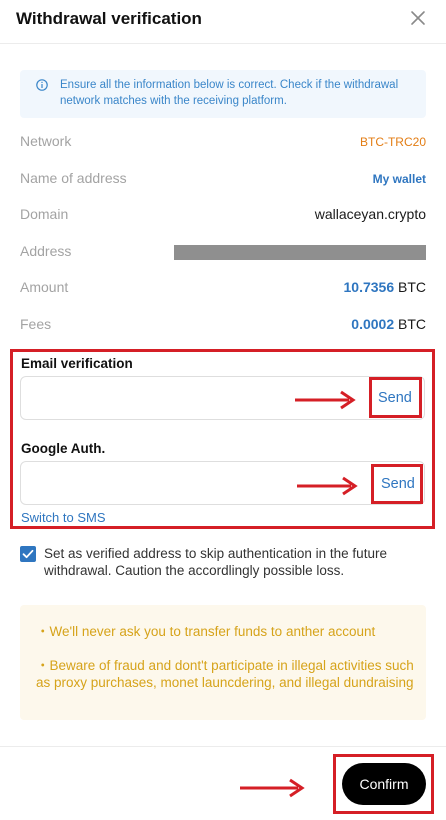 The image size is (446, 820). Describe the element at coordinates (36, 324) in the screenshot. I see `fees-label: Fees` at that location.